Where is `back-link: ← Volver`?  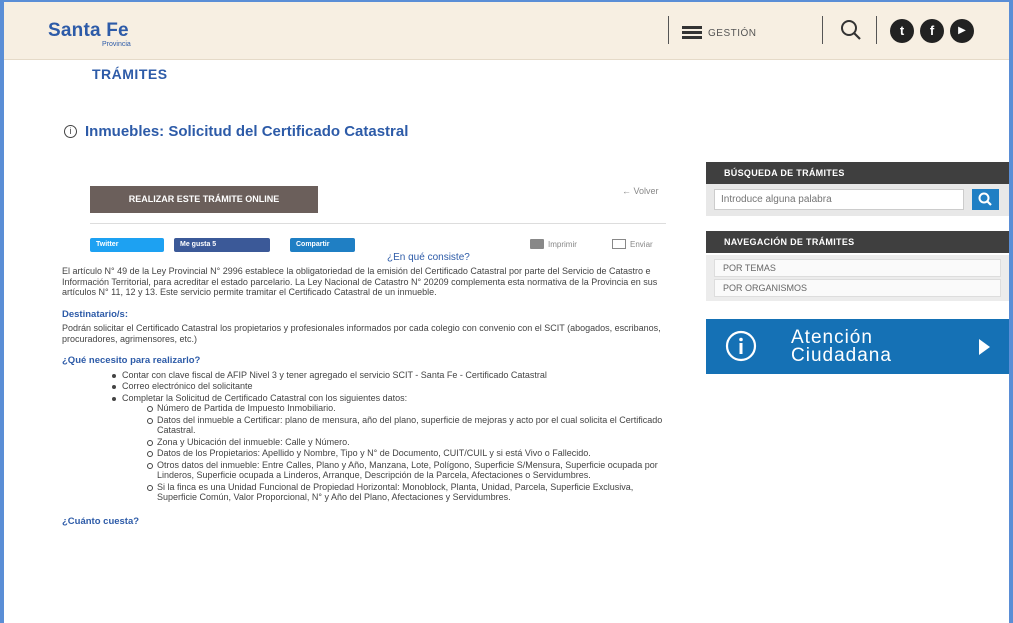
back-link: ← Volver is located at coordinates (640, 191).